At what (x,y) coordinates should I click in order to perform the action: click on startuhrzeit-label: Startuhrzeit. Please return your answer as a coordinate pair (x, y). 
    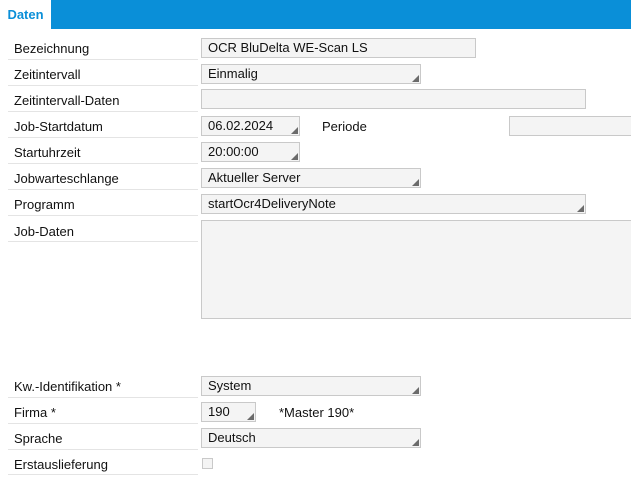
    Looking at the image, I should click on (47, 152).